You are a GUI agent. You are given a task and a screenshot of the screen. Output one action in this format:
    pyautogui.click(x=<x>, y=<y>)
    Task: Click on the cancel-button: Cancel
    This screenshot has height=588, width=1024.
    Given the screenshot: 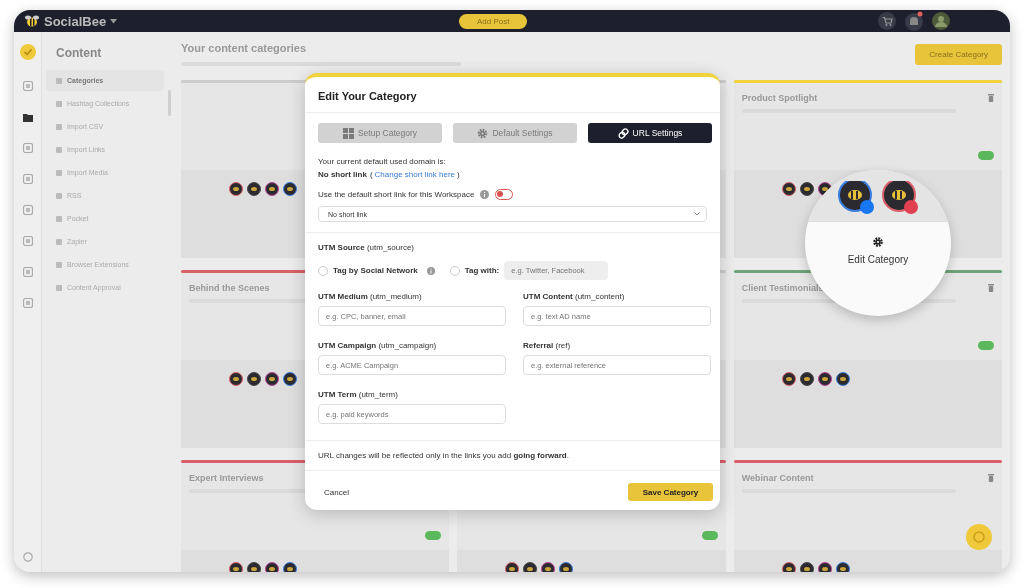 What is the action you would take?
    pyautogui.click(x=336, y=492)
    